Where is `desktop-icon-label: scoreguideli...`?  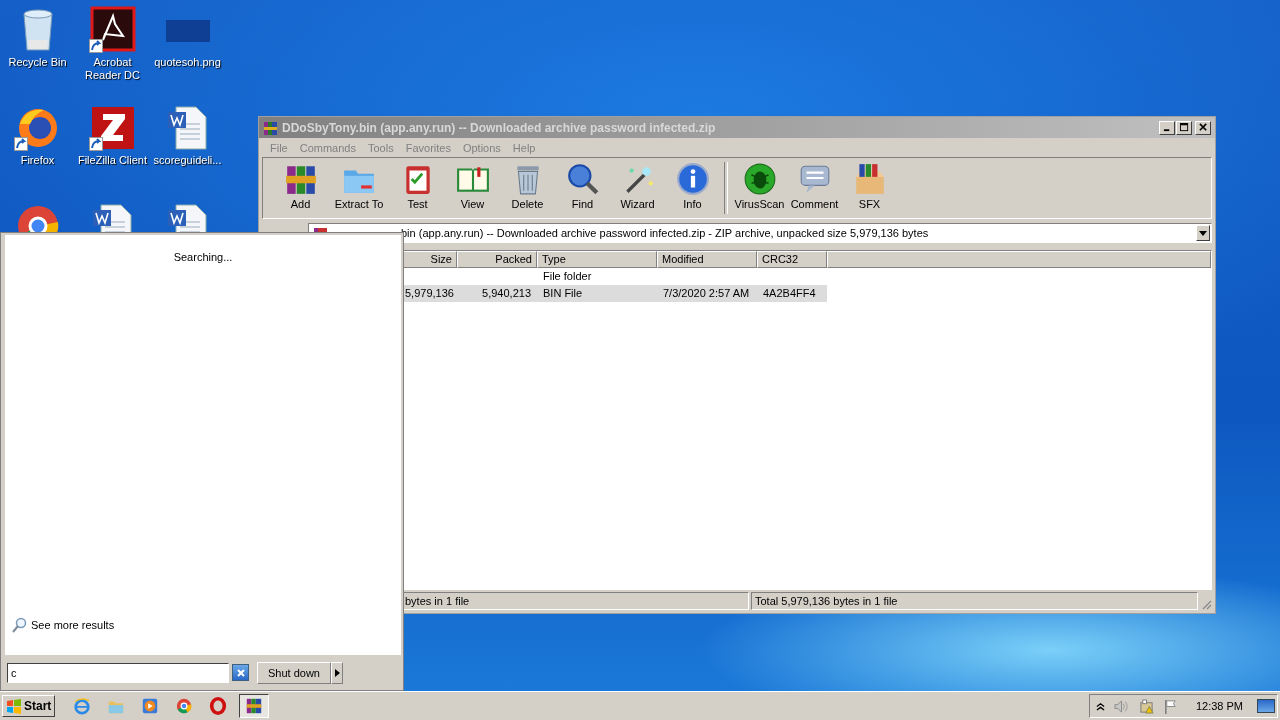
desktop-icon-label: scoreguideli... is located at coordinates (187, 160).